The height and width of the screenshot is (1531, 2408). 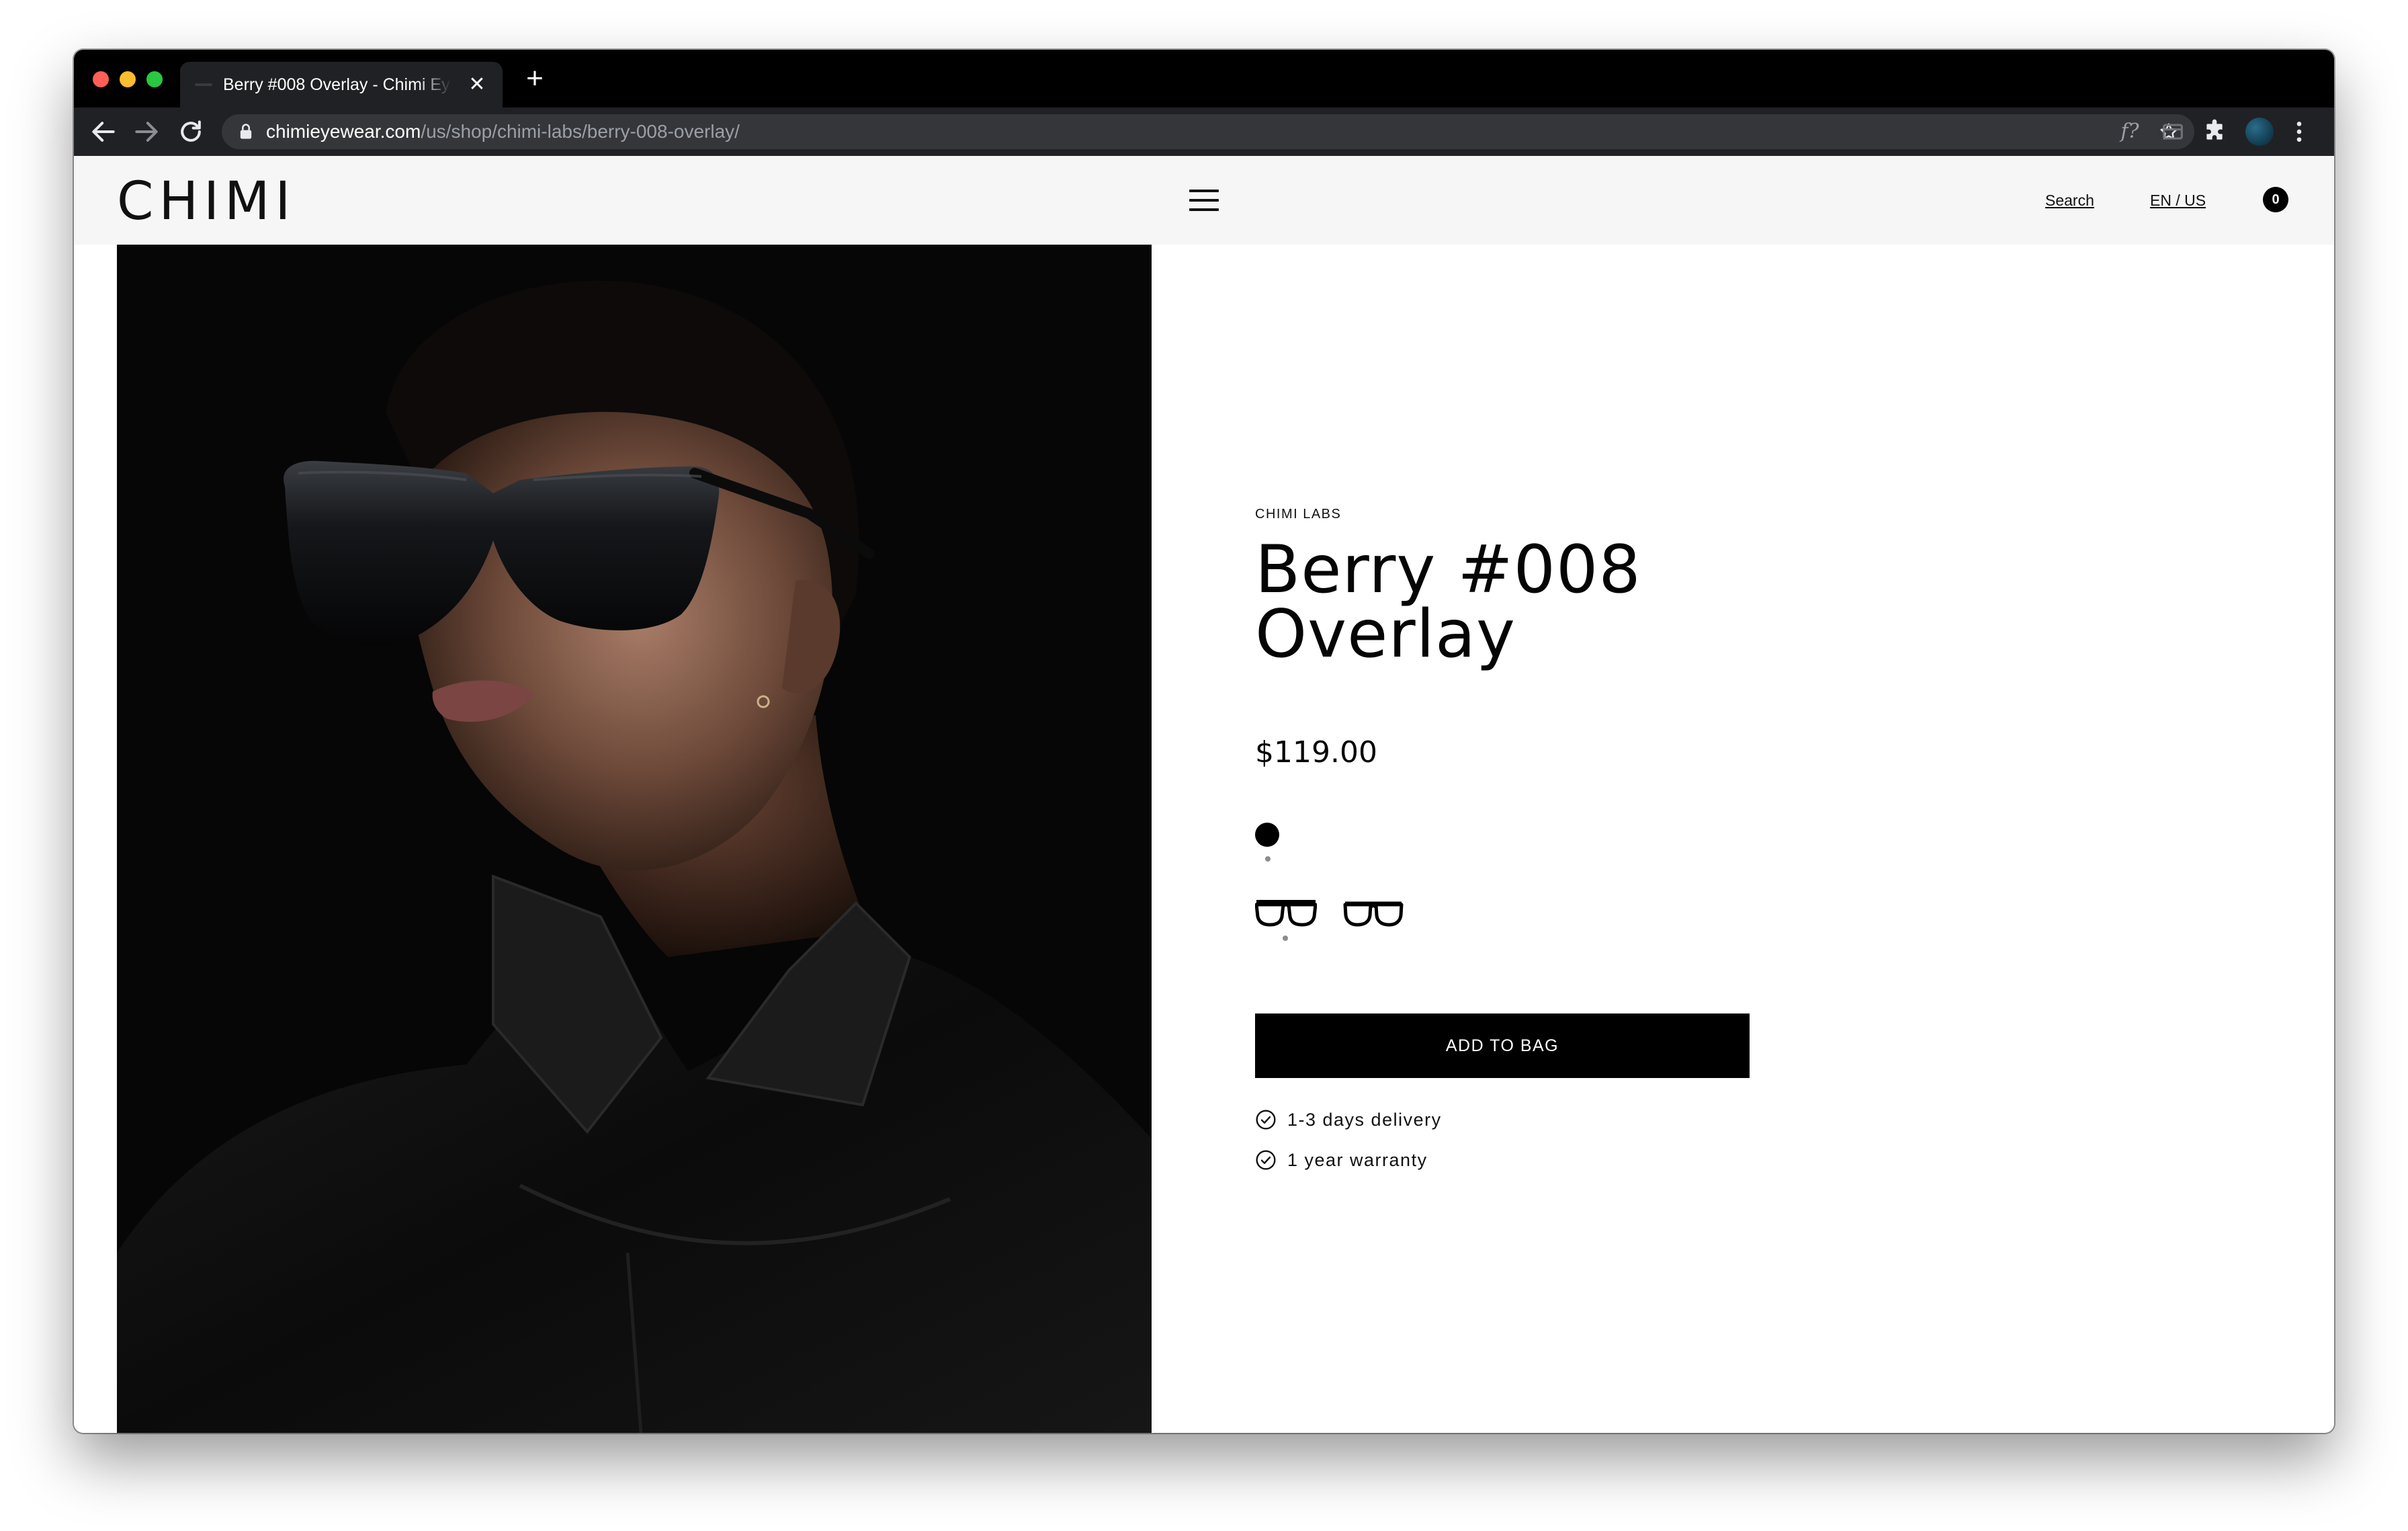 I want to click on tab-close-icon: ✕, so click(x=477, y=85).